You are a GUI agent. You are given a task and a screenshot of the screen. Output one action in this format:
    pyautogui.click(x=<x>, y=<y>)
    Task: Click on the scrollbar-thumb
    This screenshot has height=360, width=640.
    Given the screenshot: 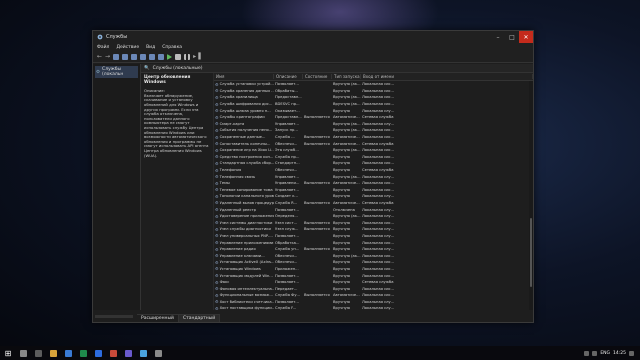 What is the action you would take?
    pyautogui.click(x=531, y=253)
    